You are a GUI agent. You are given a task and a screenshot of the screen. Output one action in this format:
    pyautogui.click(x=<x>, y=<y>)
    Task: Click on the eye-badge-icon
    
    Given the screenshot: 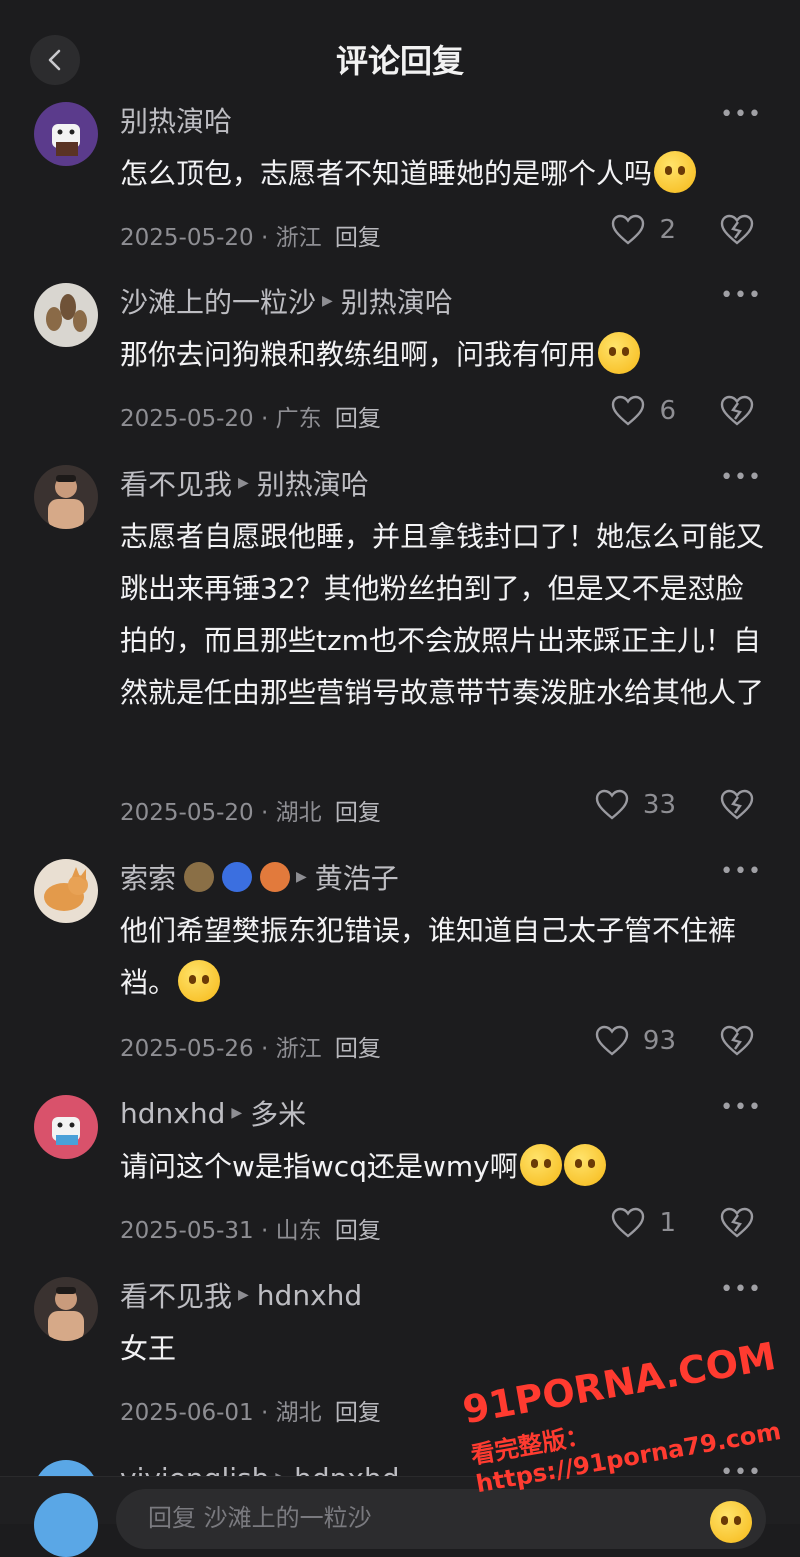 What is the action you would take?
    pyautogui.click(x=275, y=877)
    